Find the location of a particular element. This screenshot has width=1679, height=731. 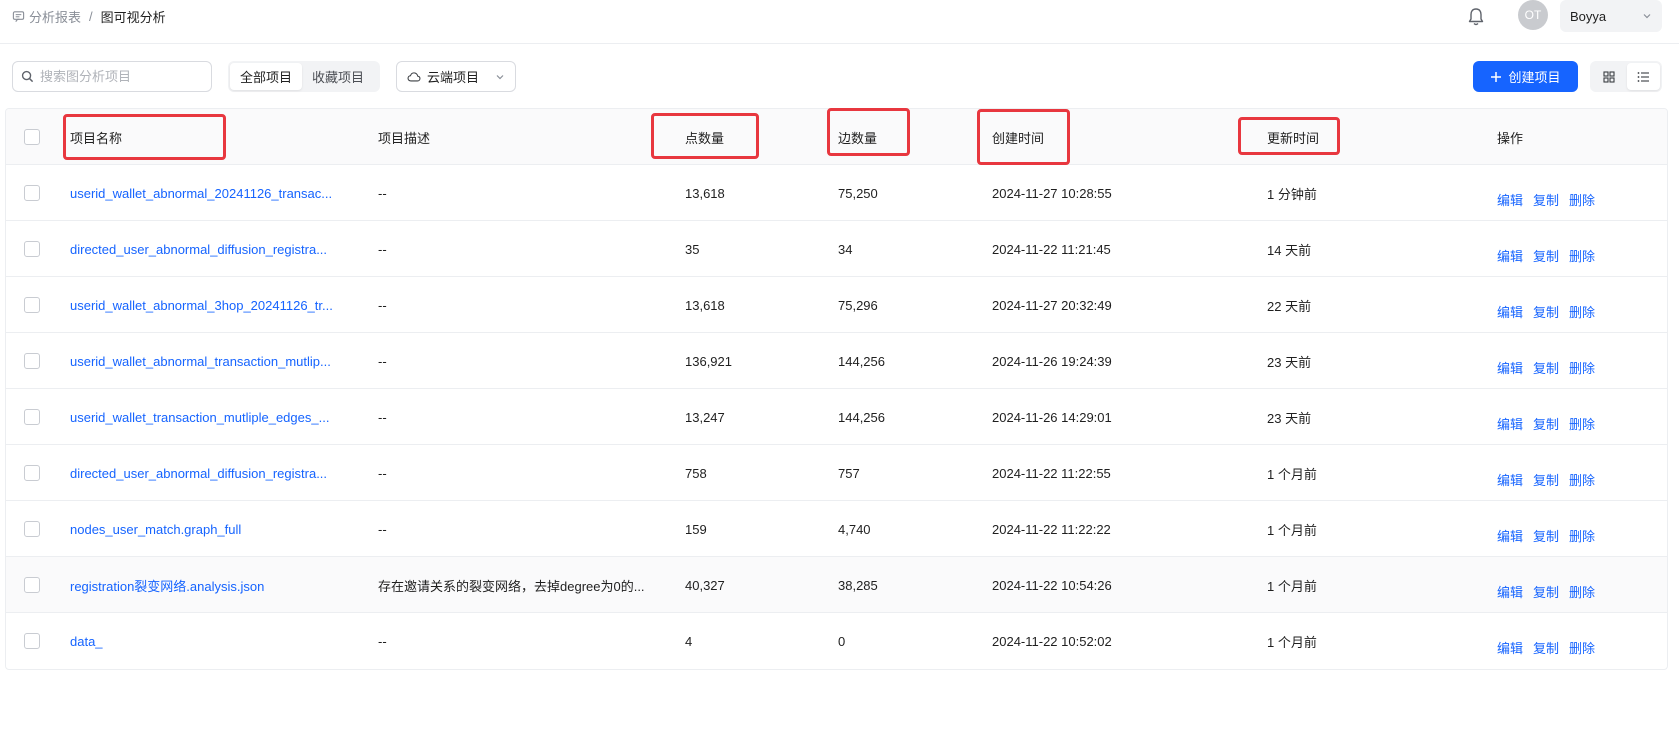

created-time: 2024-11-22 10:54:26 is located at coordinates (1052, 585).